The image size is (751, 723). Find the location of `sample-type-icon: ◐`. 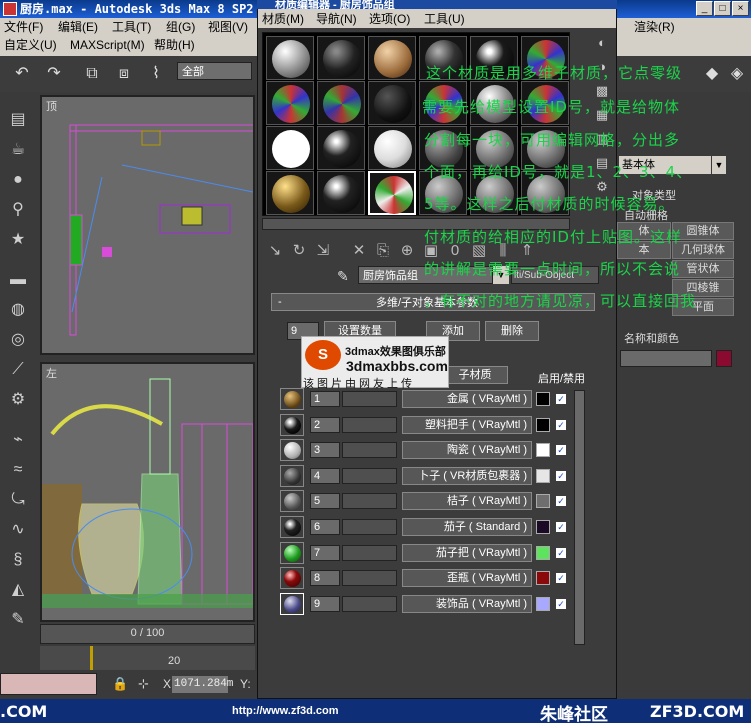

sample-type-icon: ◐ is located at coordinates (602, 43).